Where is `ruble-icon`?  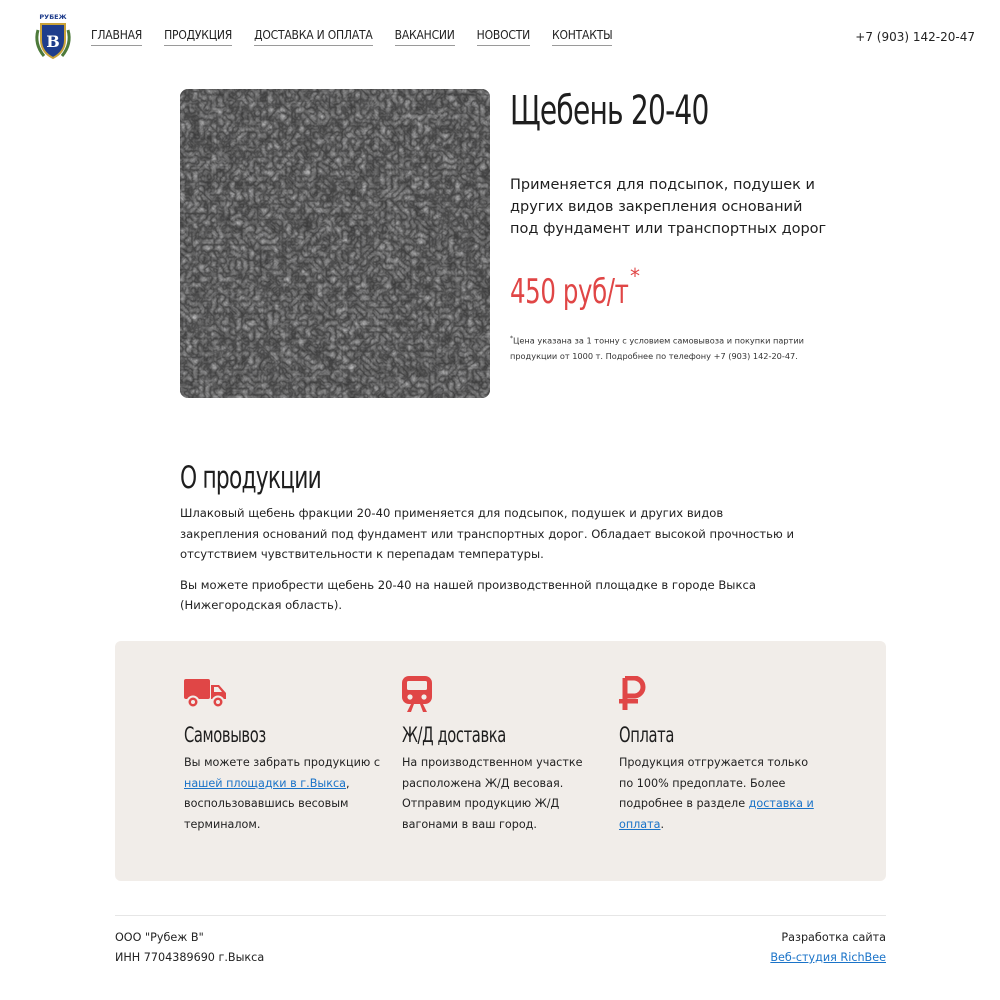 ruble-icon is located at coordinates (633, 695).